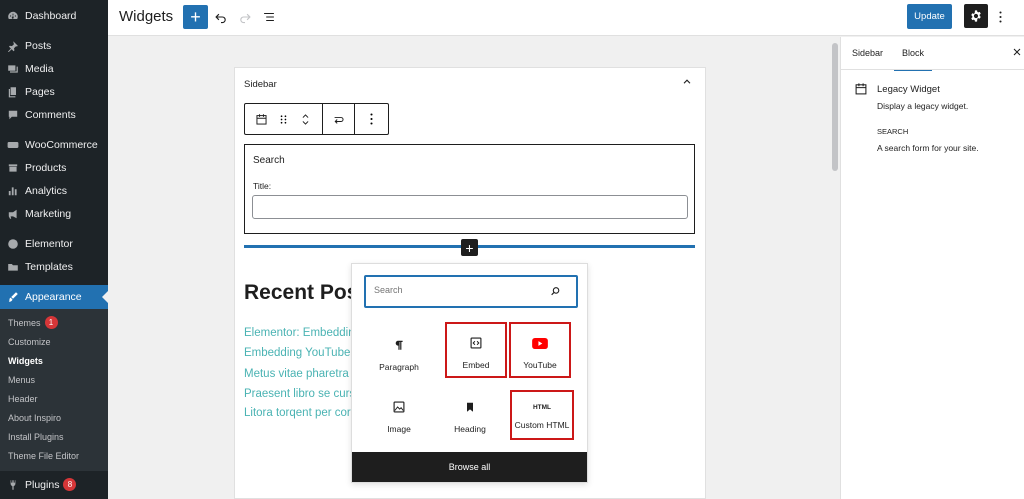 The width and height of the screenshot is (1024, 499). I want to click on menu-label: Appearance, so click(53, 297).